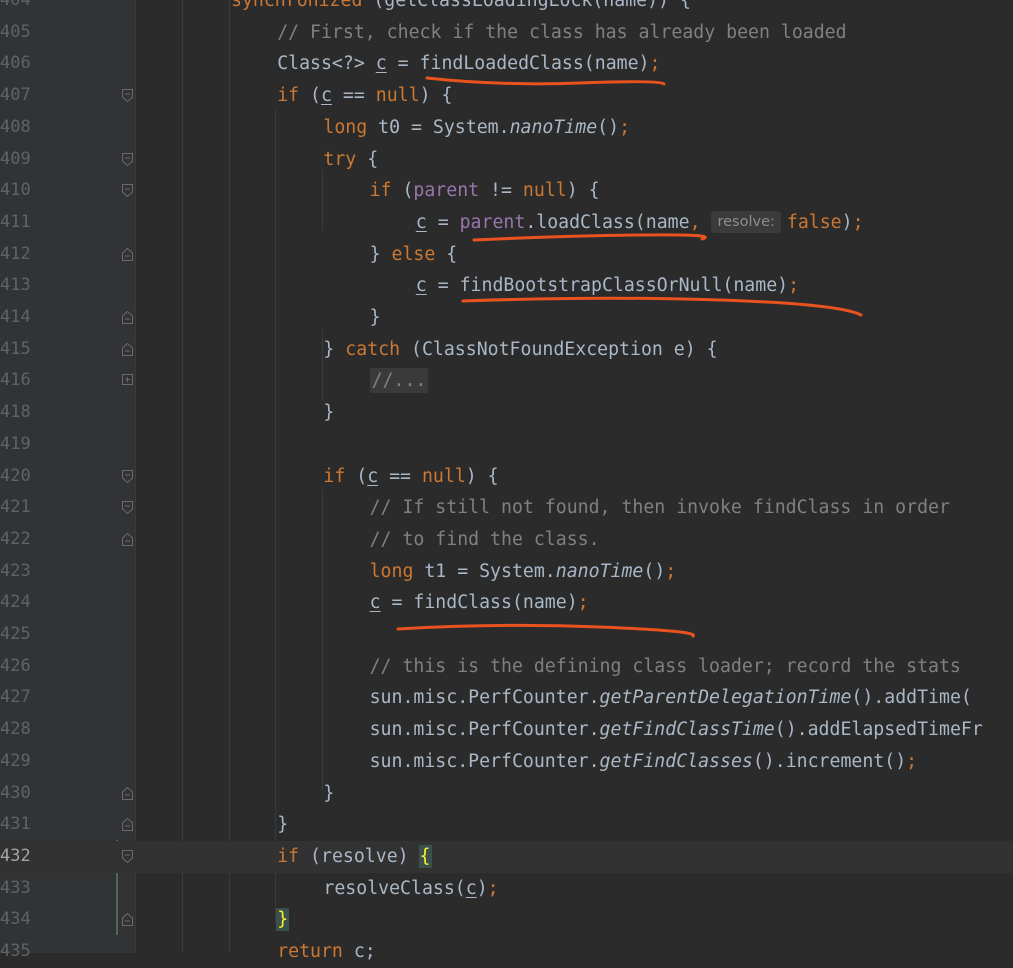  I want to click on code-text: return c;, so click(326, 952).